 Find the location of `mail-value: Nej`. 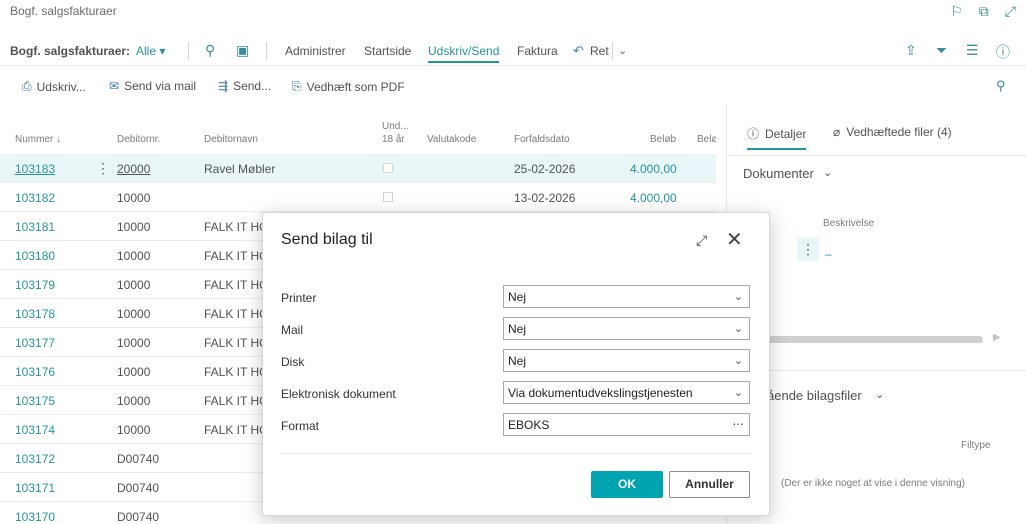

mail-value: Nej is located at coordinates (517, 329).